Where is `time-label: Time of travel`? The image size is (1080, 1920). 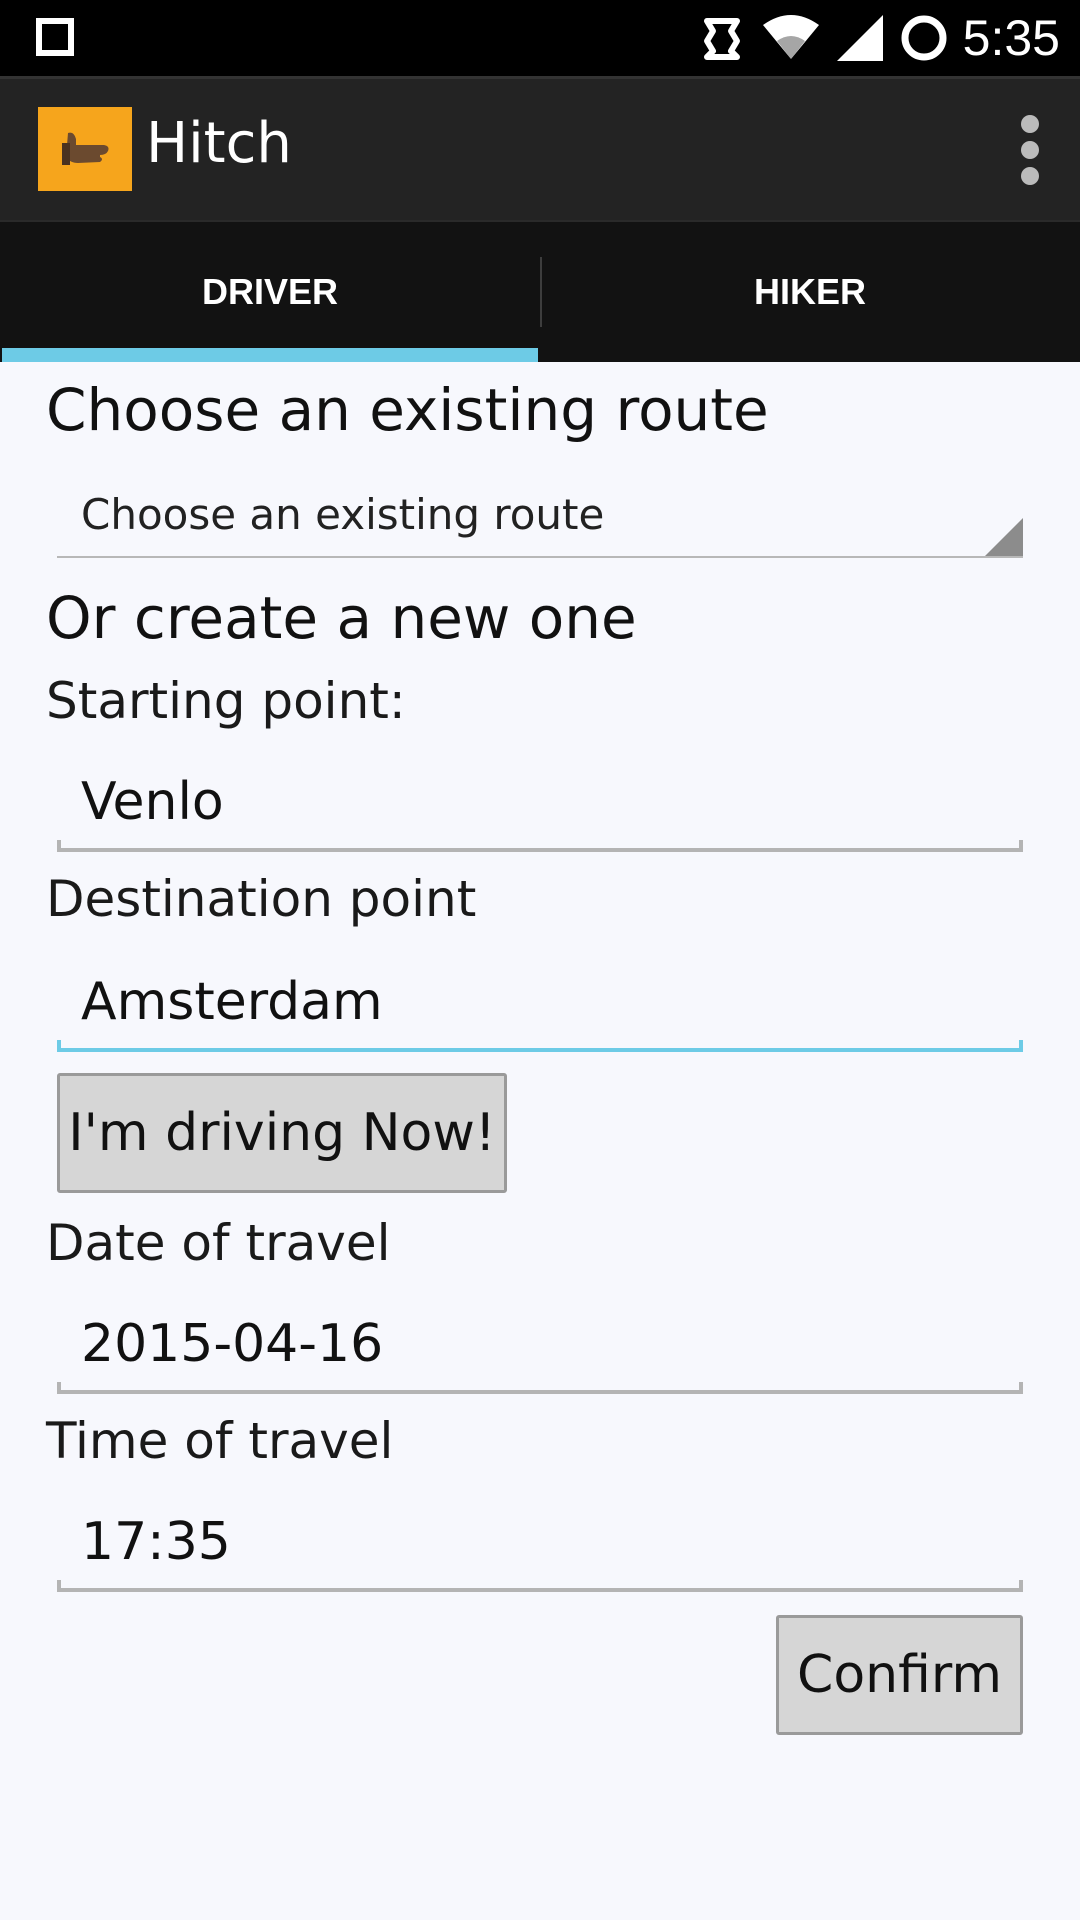 time-label: Time of travel is located at coordinates (220, 1441).